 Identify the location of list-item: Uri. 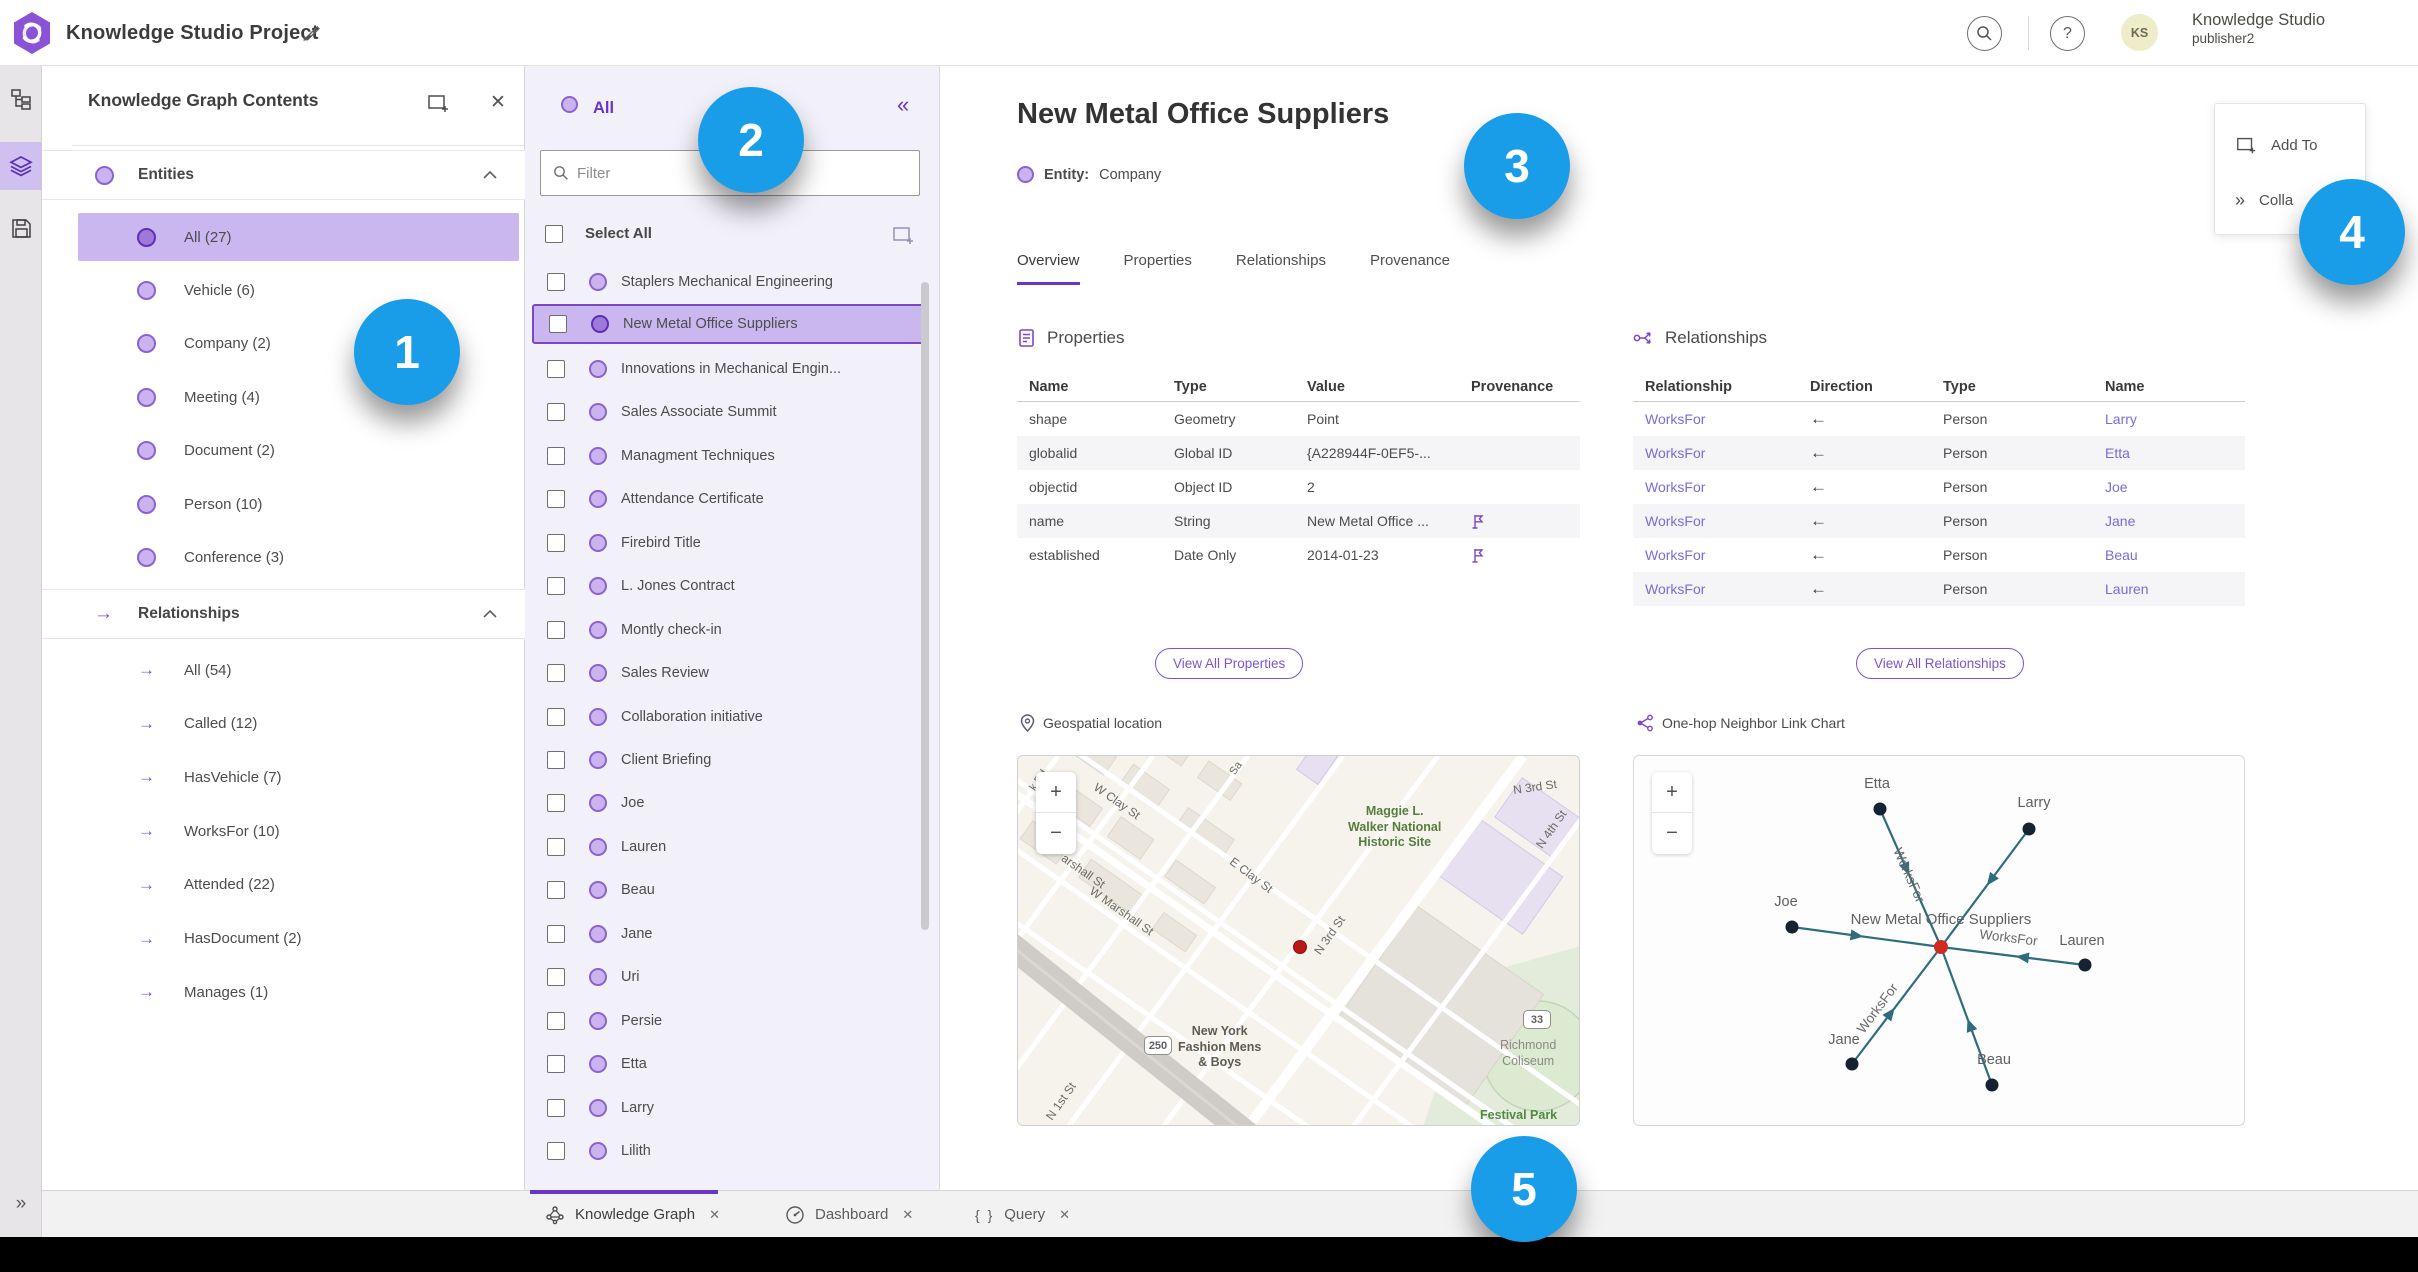
(728, 977).